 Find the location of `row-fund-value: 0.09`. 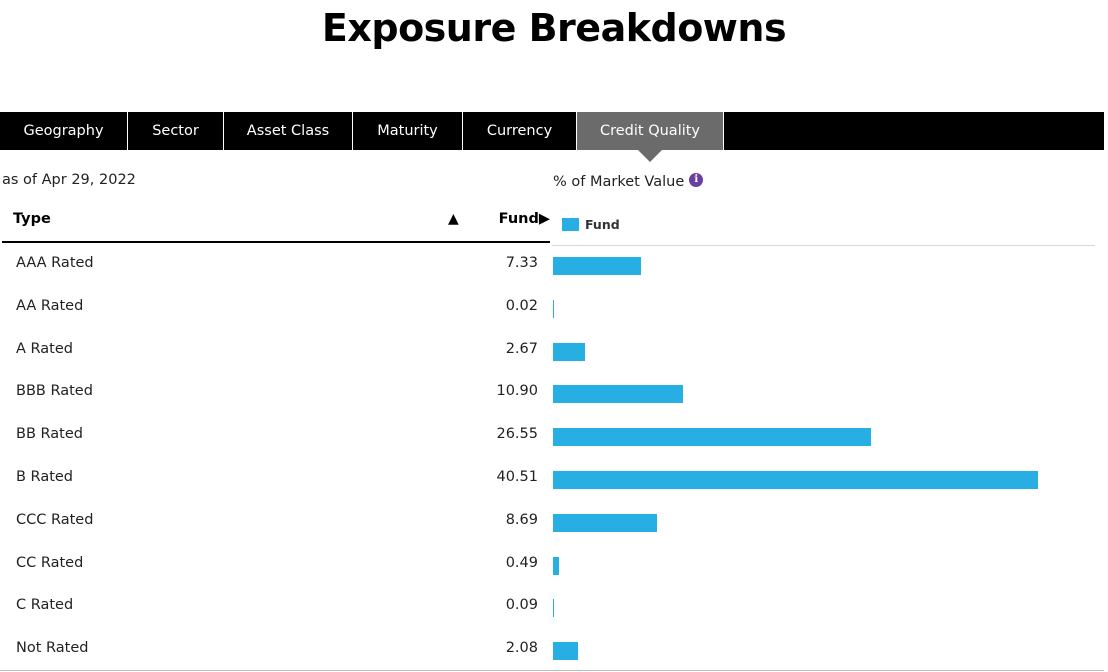

row-fund-value: 0.09 is located at coordinates (521, 605).